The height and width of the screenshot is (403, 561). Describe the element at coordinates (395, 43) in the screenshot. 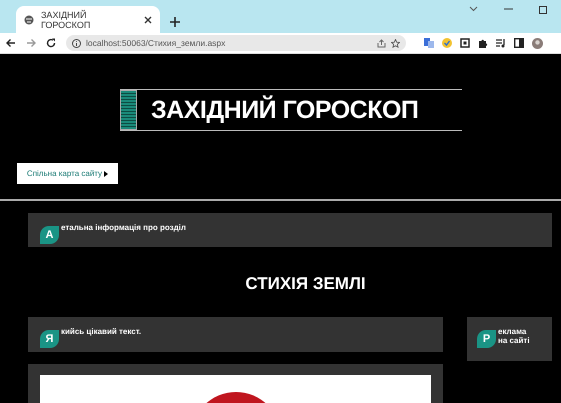

I see `star-icon` at that location.